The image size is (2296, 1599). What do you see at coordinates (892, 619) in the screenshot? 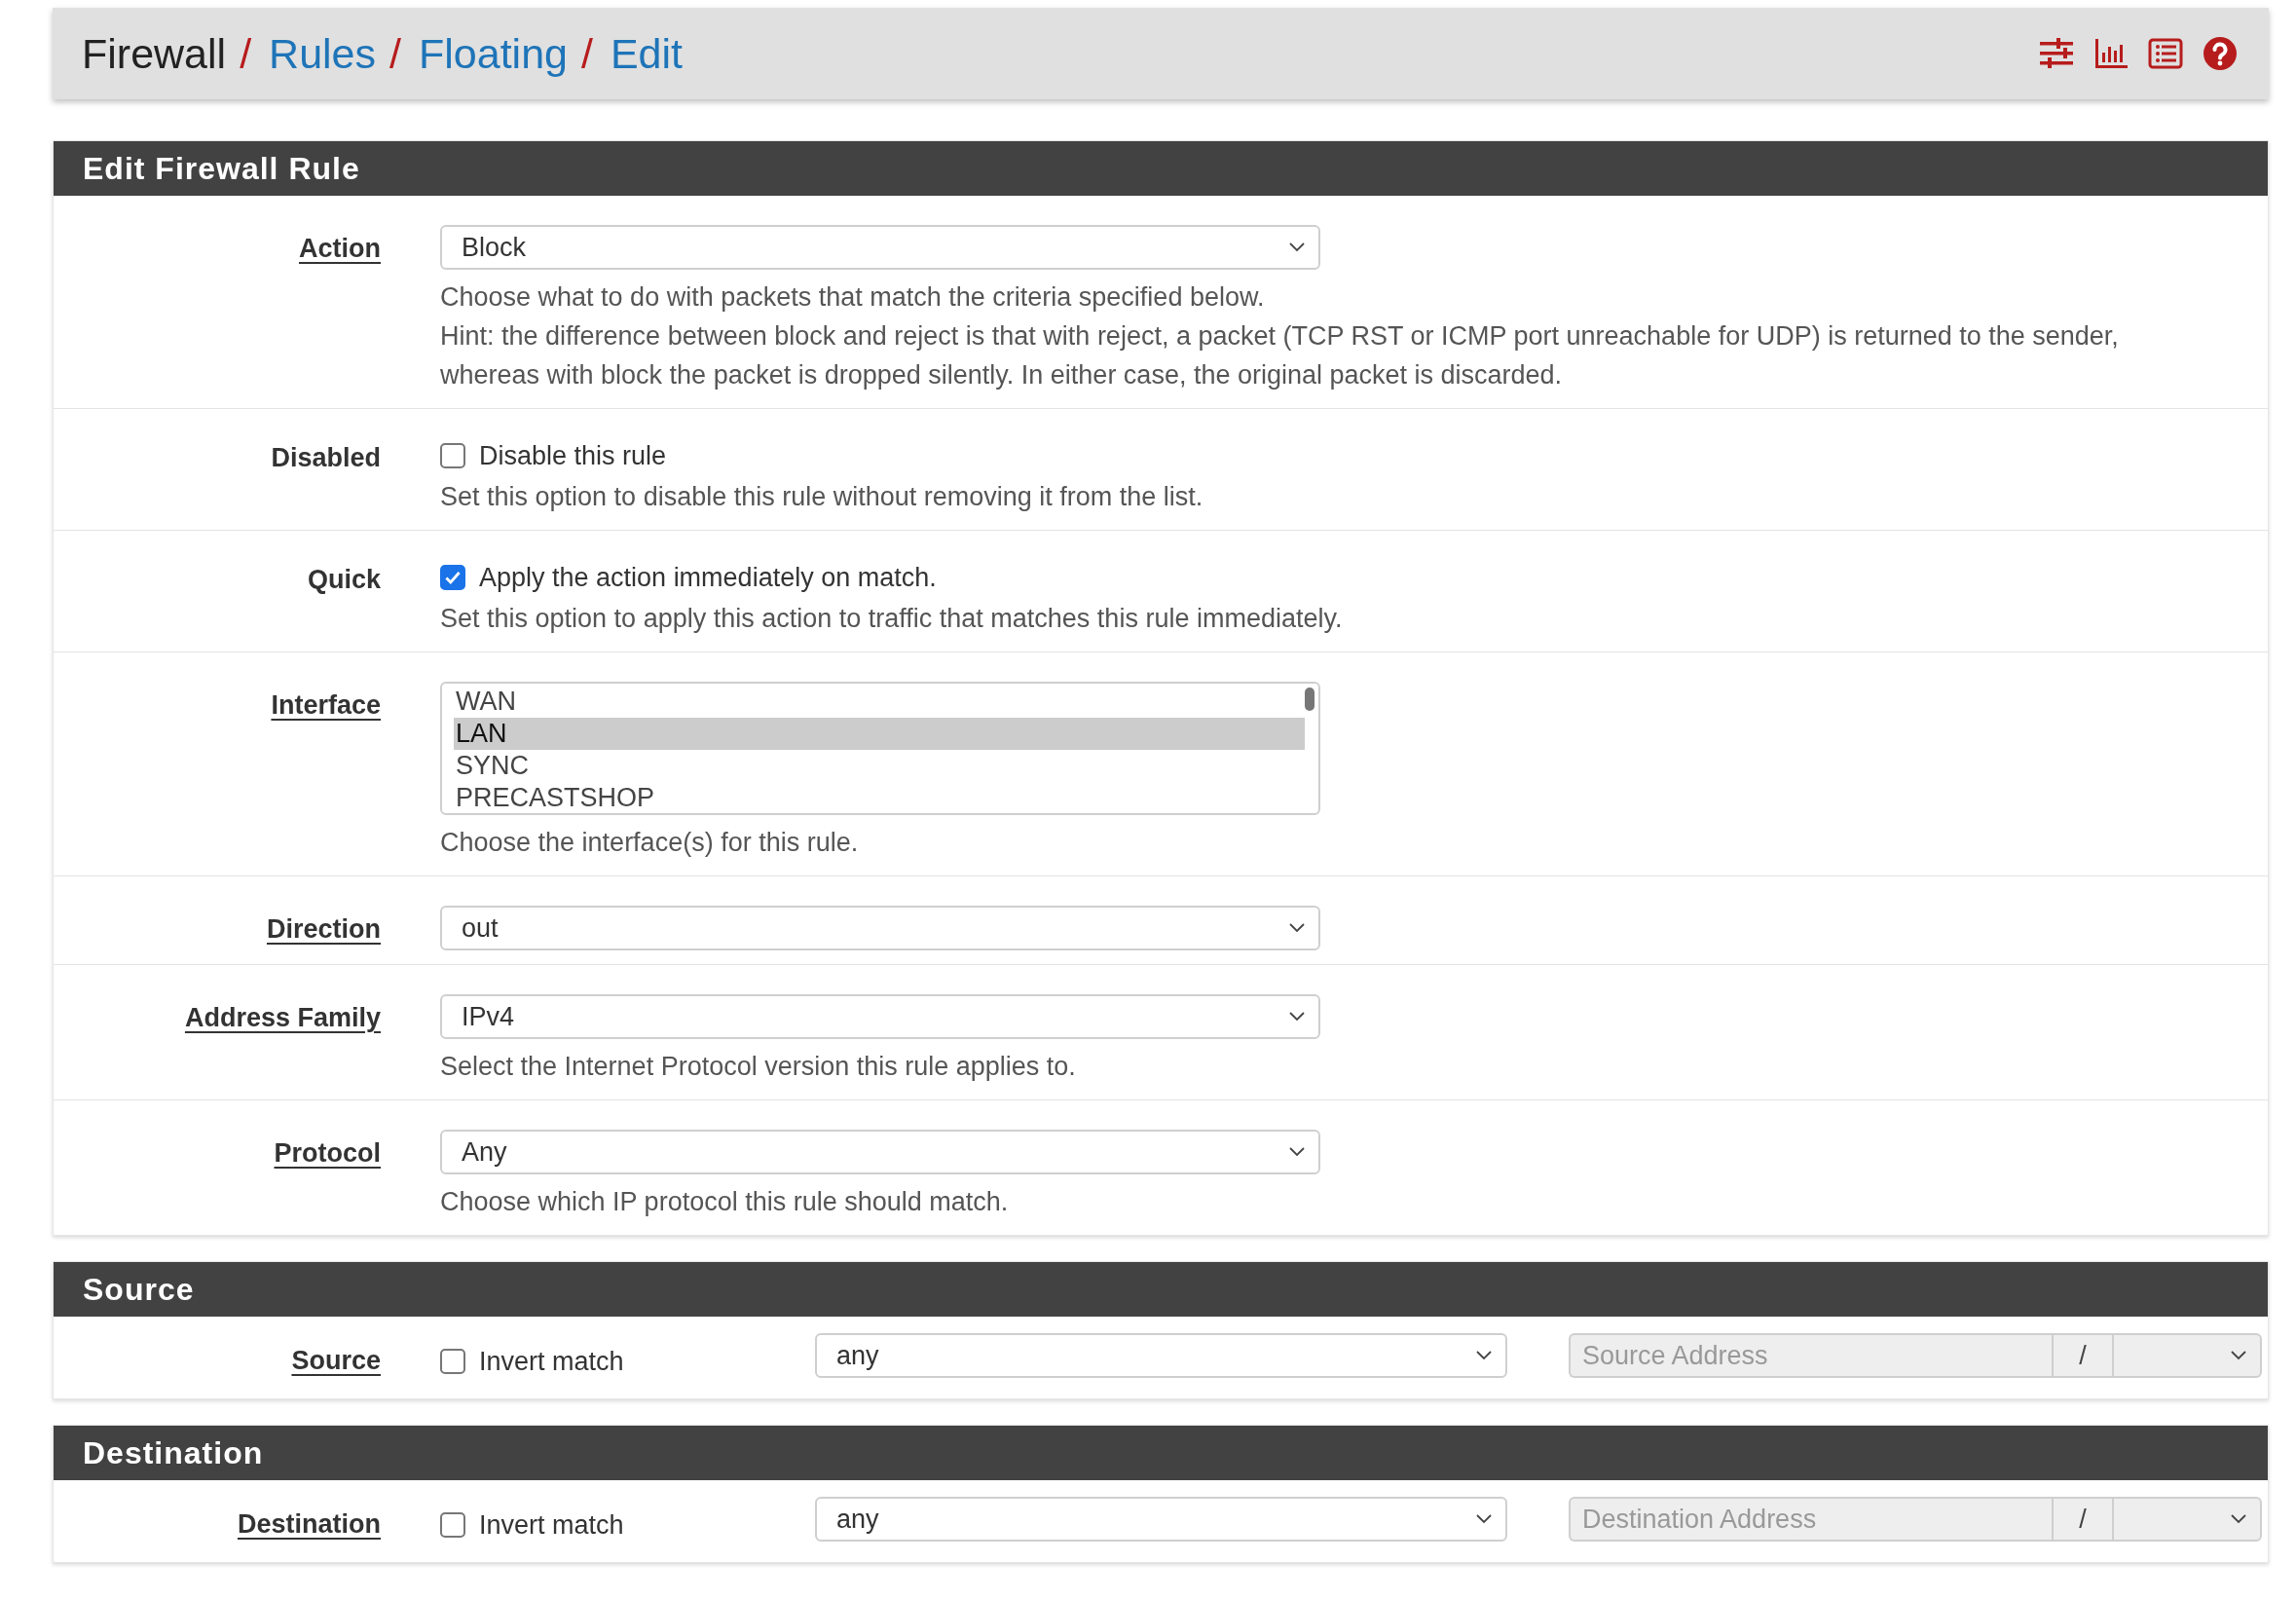
I see `help-text: Set this option to apply this action to traffic that matches this rule immediately.` at bounding box center [892, 619].